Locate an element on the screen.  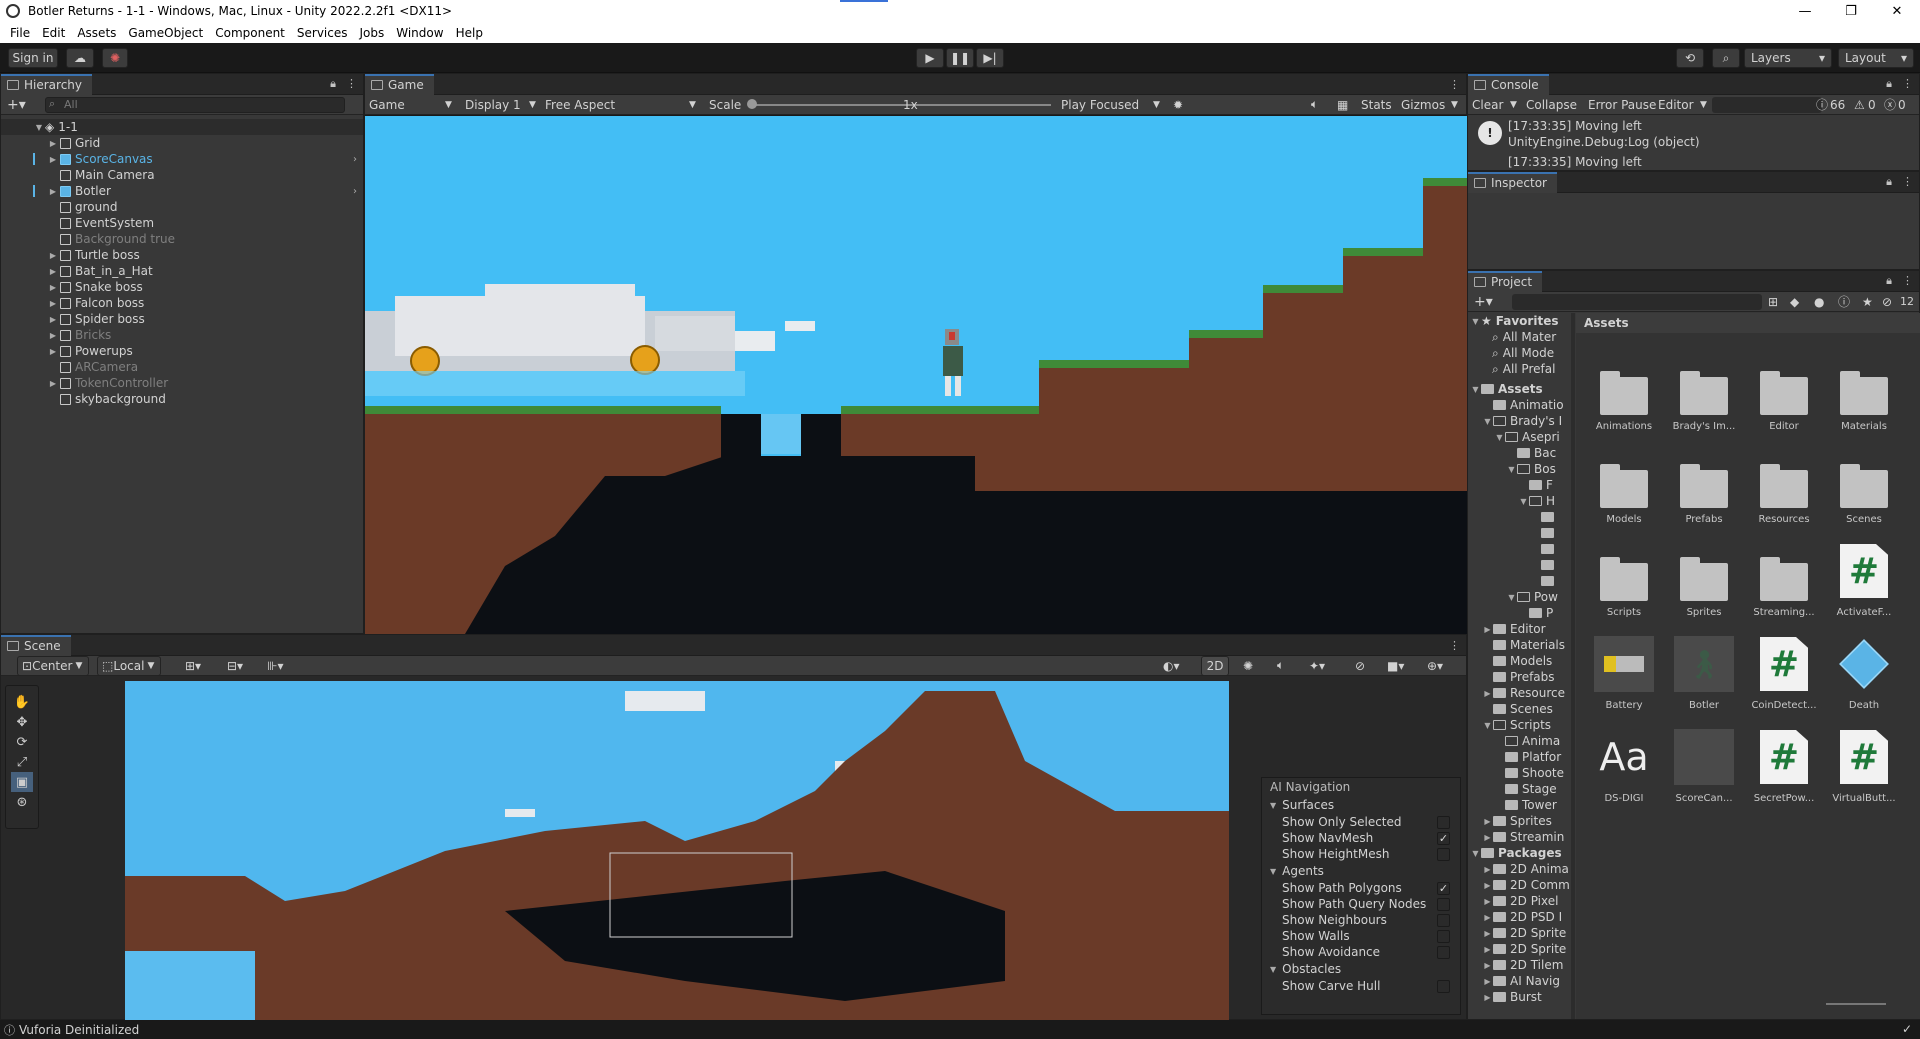
nav-toggle-row: Show Only Selected is located at coordinates (1361, 822).